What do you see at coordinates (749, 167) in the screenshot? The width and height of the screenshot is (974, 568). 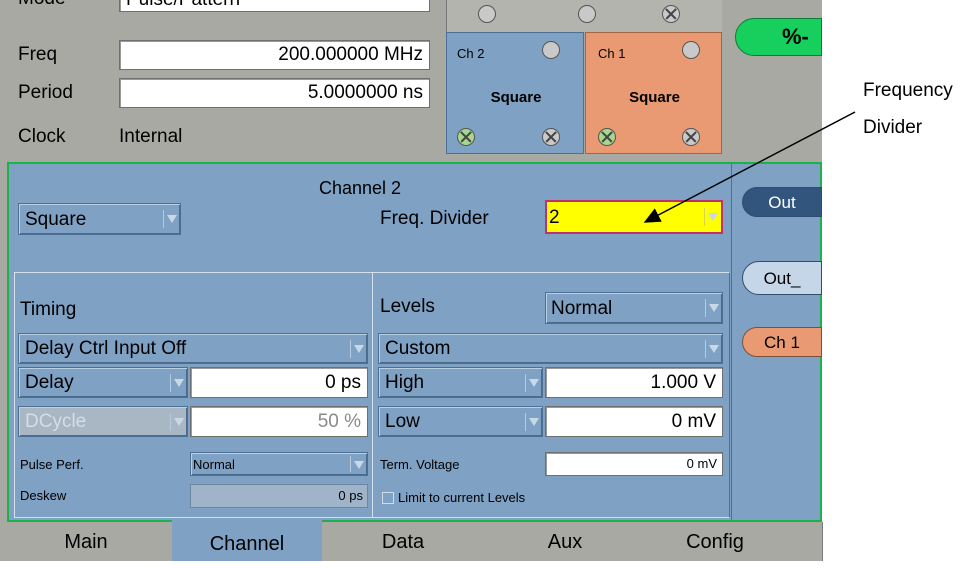 I see `annotation-leader-line` at bounding box center [749, 167].